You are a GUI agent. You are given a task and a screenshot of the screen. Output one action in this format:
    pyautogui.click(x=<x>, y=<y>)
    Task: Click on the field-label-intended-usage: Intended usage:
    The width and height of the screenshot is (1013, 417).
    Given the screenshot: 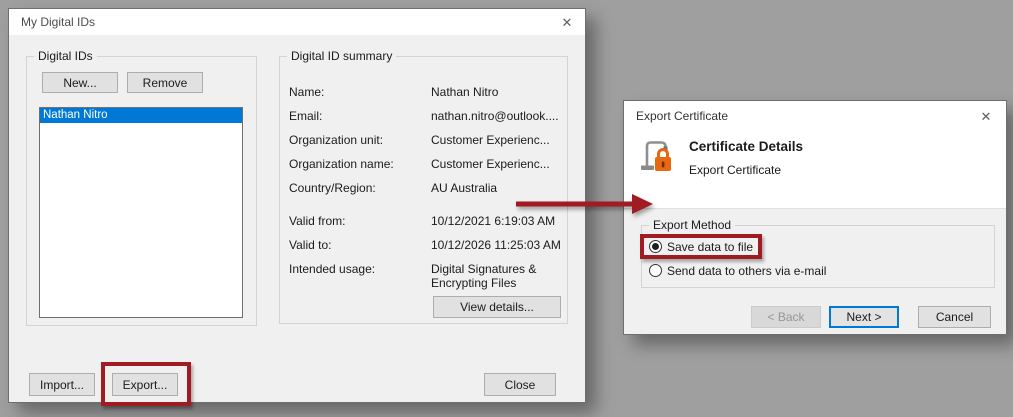 What is the action you would take?
    pyautogui.click(x=332, y=269)
    